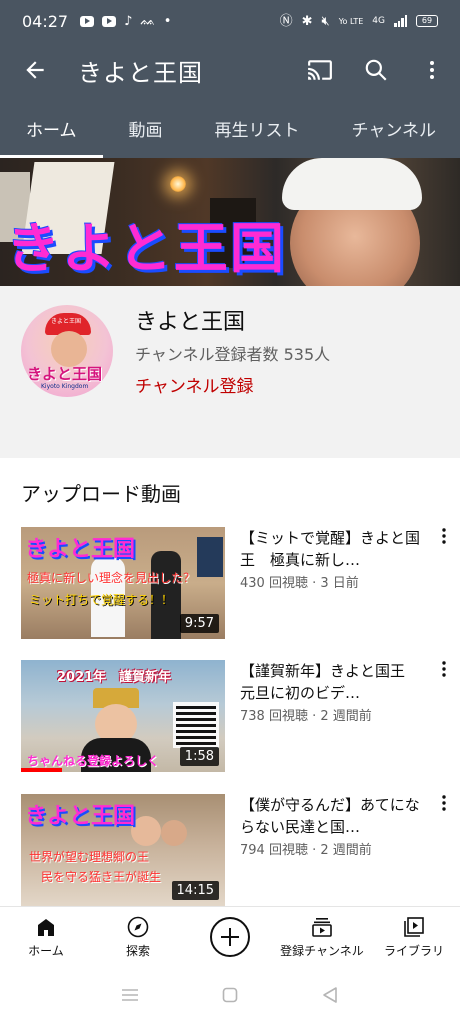 The width and height of the screenshot is (460, 1024). Describe the element at coordinates (230, 21) in the screenshot. I see `status-bar: 04:27 ♪ ᨐ • Ⓝ ✱ 🔇︎ Yo LTE 4G 69` at that location.